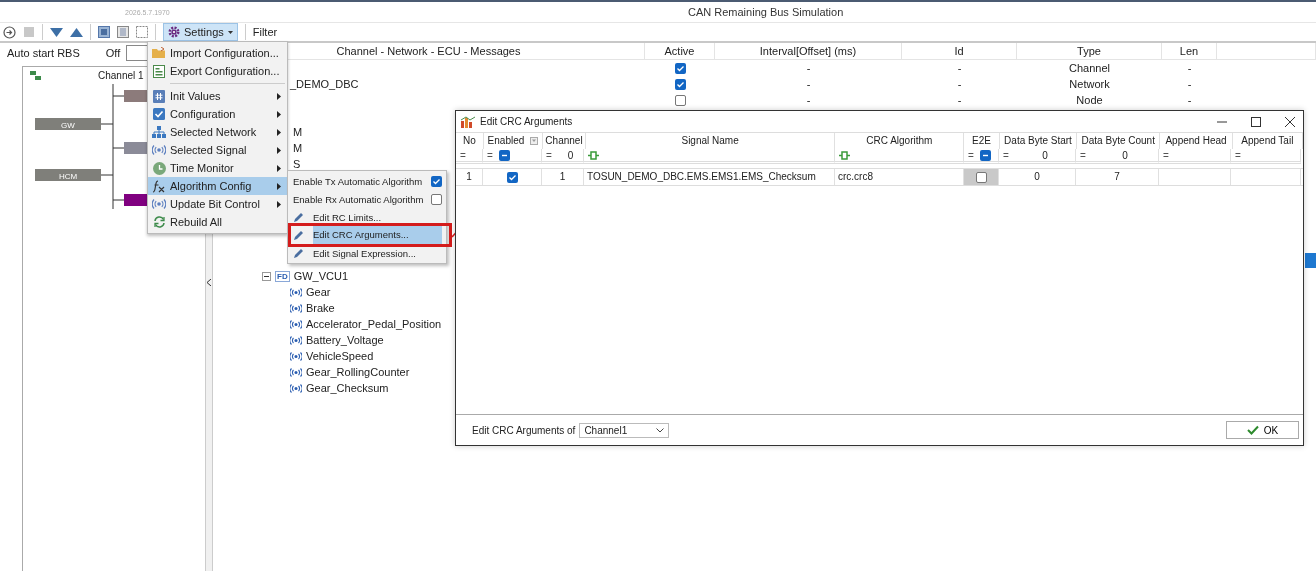 The width and height of the screenshot is (1316, 571). I want to click on column-header: Id, so click(959, 51).